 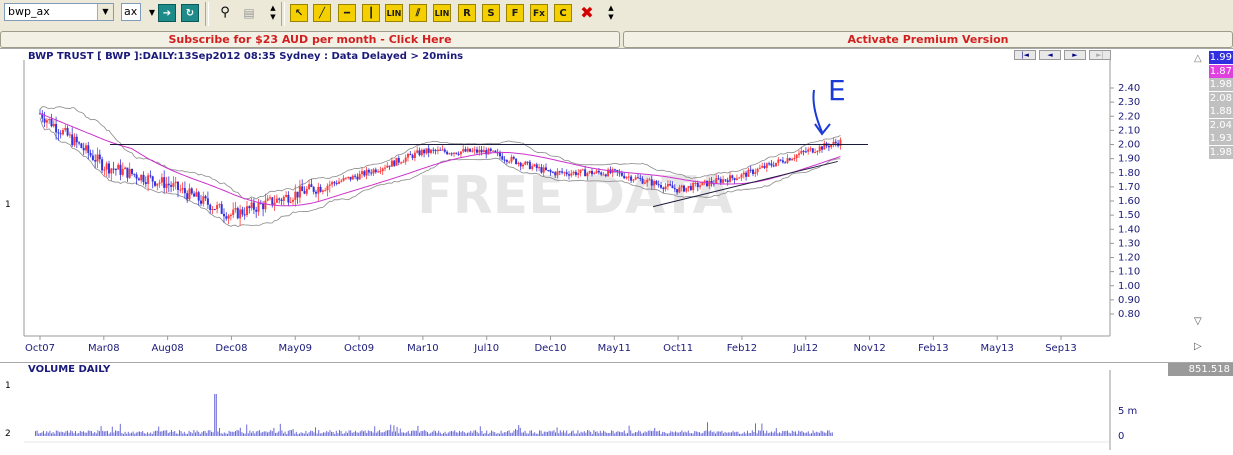 I want to click on nav-prev-button: ◄, so click(x=1050, y=55).